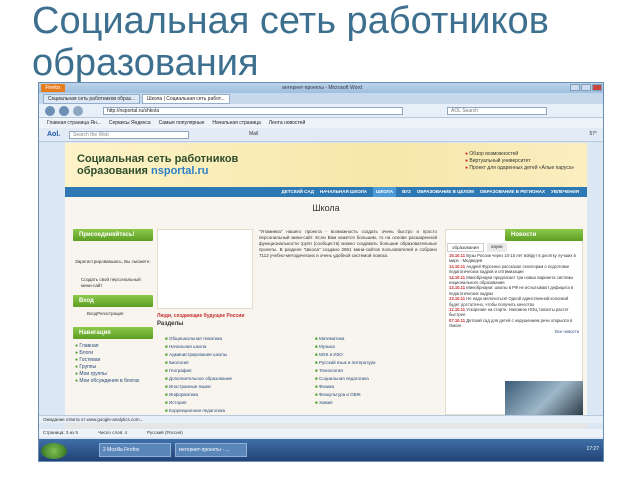 This screenshot has height=480, width=640. I want to click on minimize-icon, so click(575, 87).